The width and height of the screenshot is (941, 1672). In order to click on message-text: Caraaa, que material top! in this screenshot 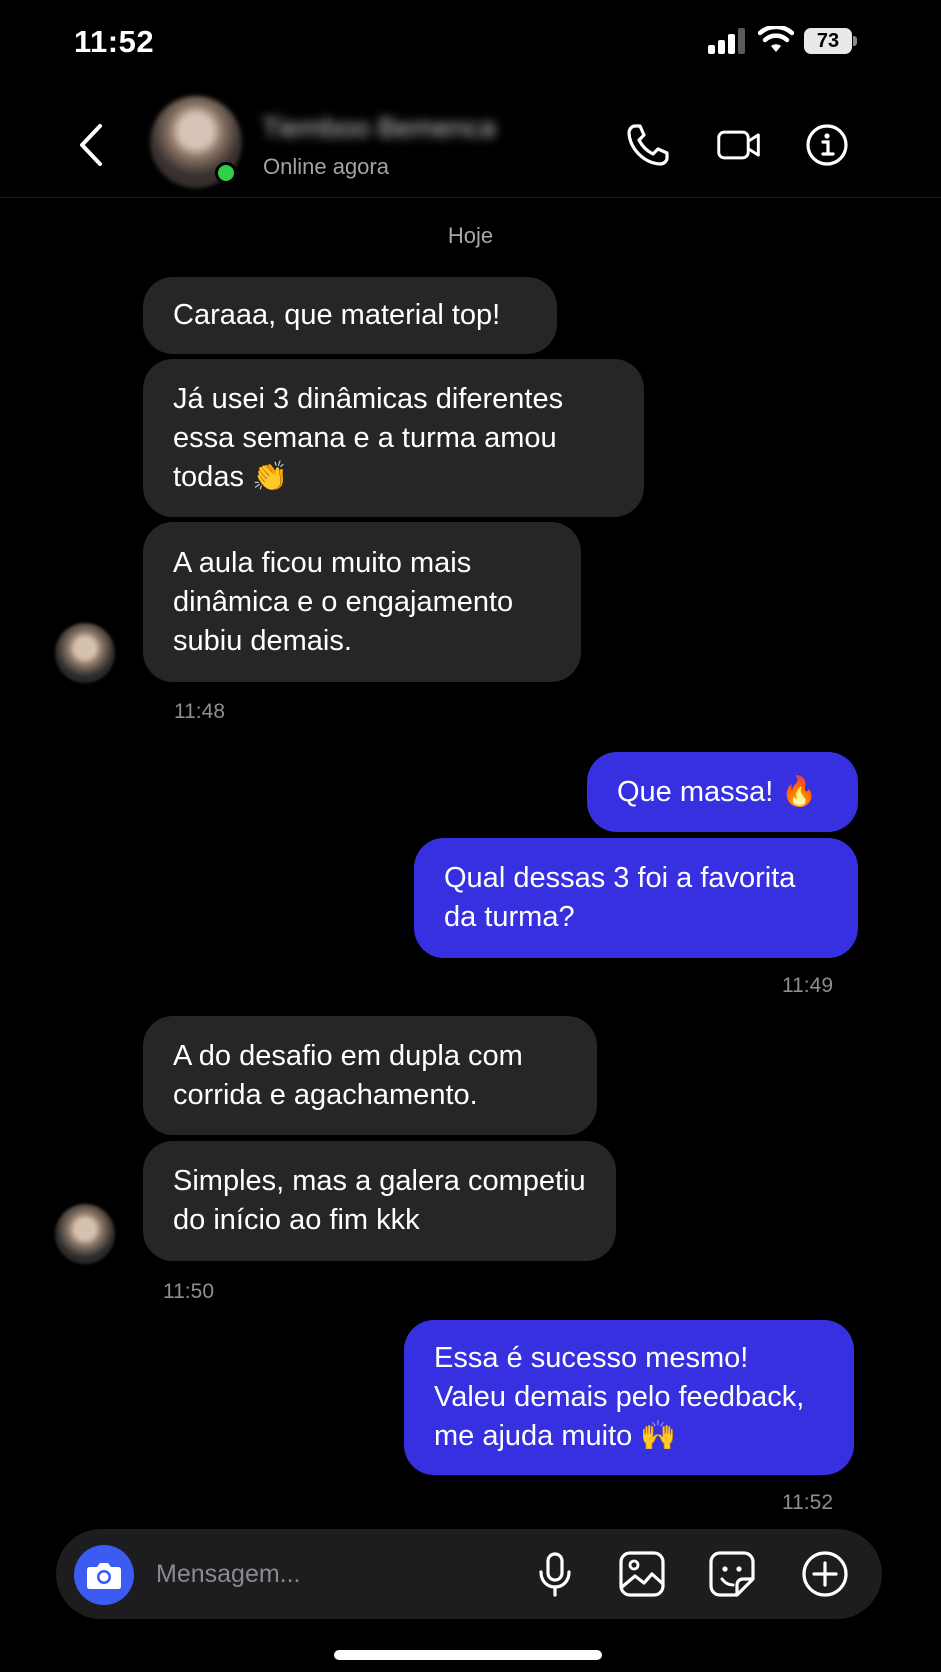, I will do `click(337, 315)`.